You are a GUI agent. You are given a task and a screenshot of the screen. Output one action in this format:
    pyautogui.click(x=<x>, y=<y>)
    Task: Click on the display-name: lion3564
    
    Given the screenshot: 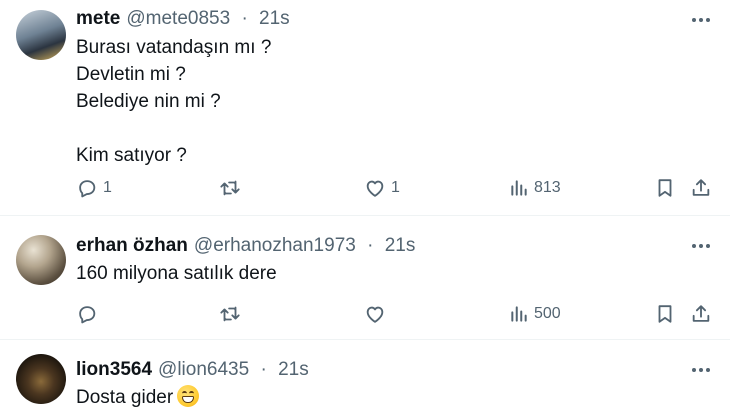 What is the action you would take?
    pyautogui.click(x=114, y=370)
    